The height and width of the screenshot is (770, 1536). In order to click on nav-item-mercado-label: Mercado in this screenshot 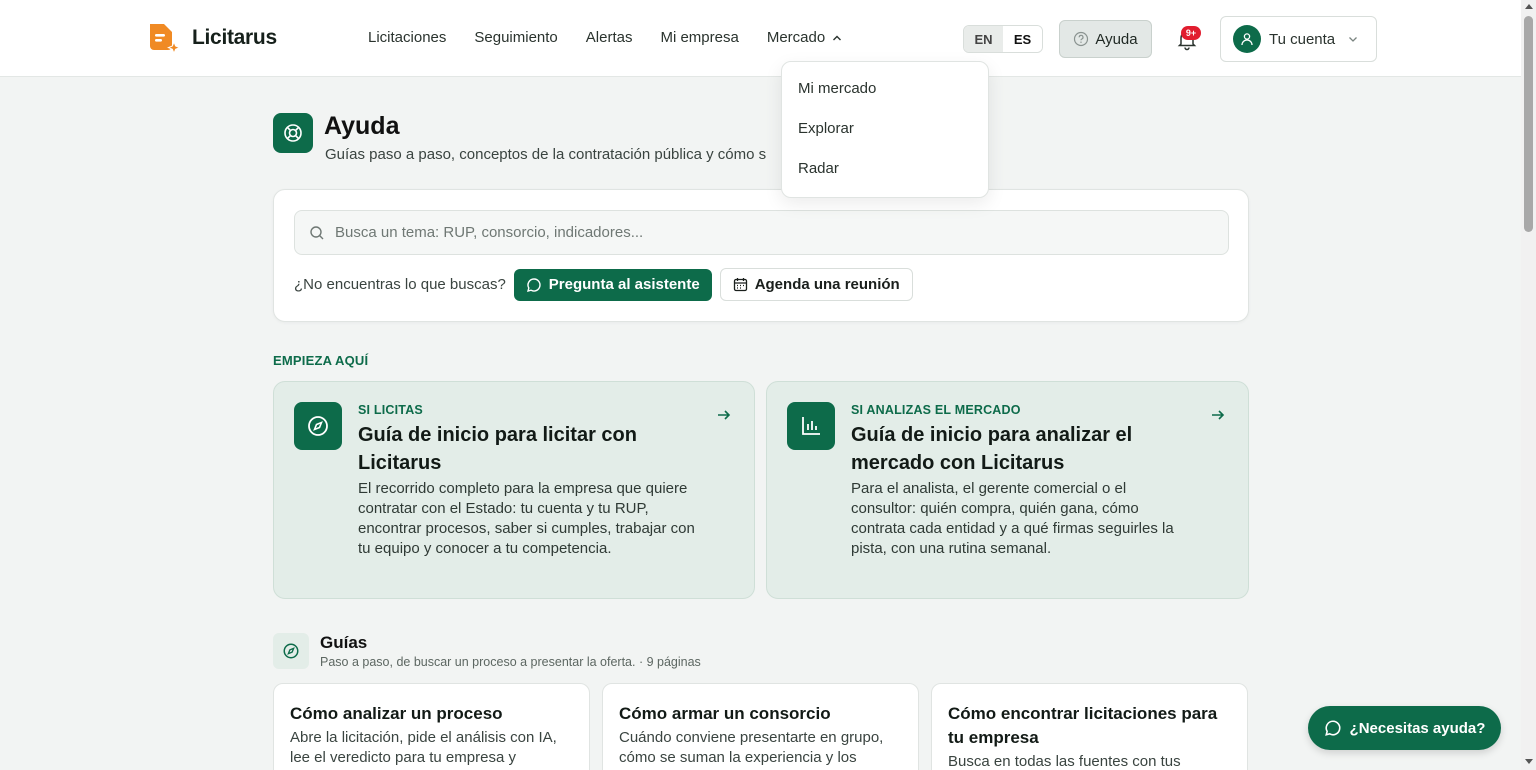, I will do `click(796, 37)`.